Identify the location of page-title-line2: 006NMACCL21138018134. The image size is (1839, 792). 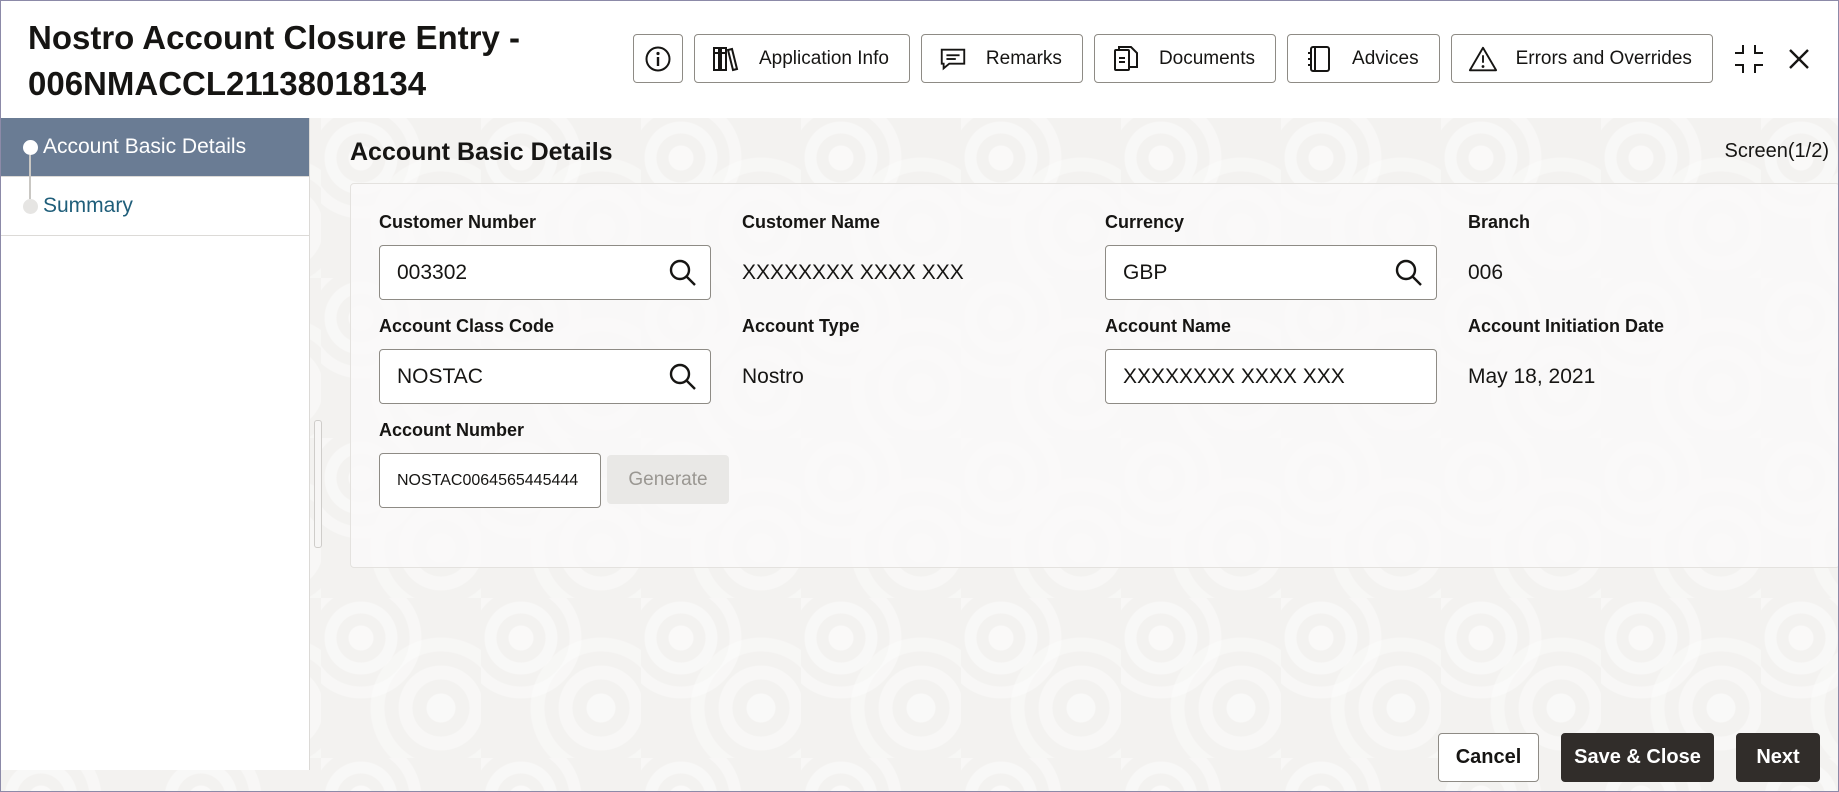
(227, 83).